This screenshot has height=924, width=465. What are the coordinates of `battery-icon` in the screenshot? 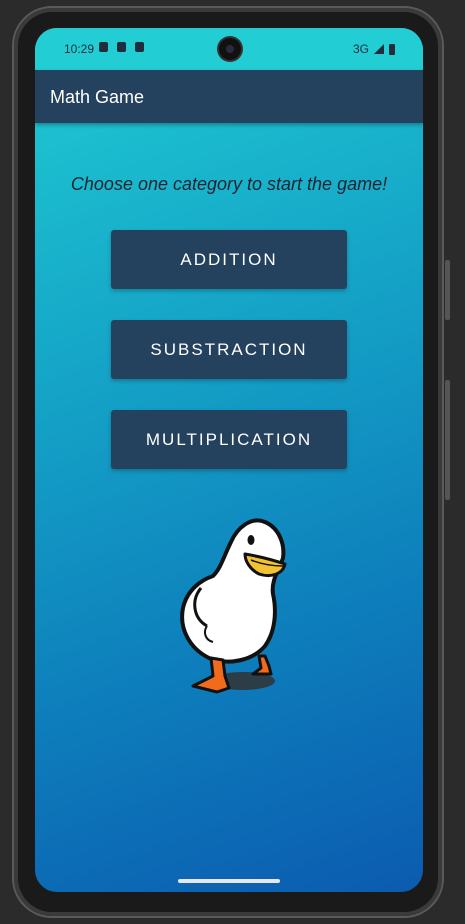 It's located at (392, 49).